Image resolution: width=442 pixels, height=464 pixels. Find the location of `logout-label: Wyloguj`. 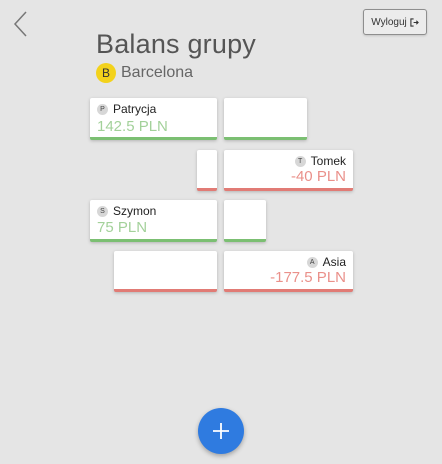

logout-label: Wyloguj is located at coordinates (389, 22).